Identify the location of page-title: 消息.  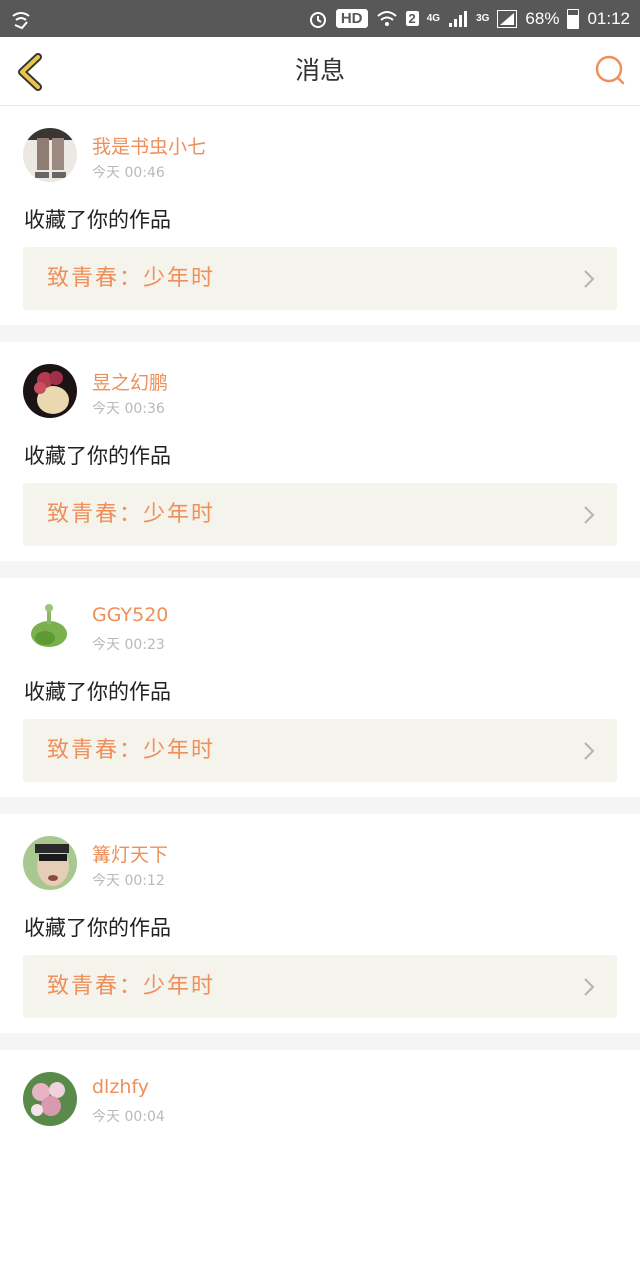
(319, 70).